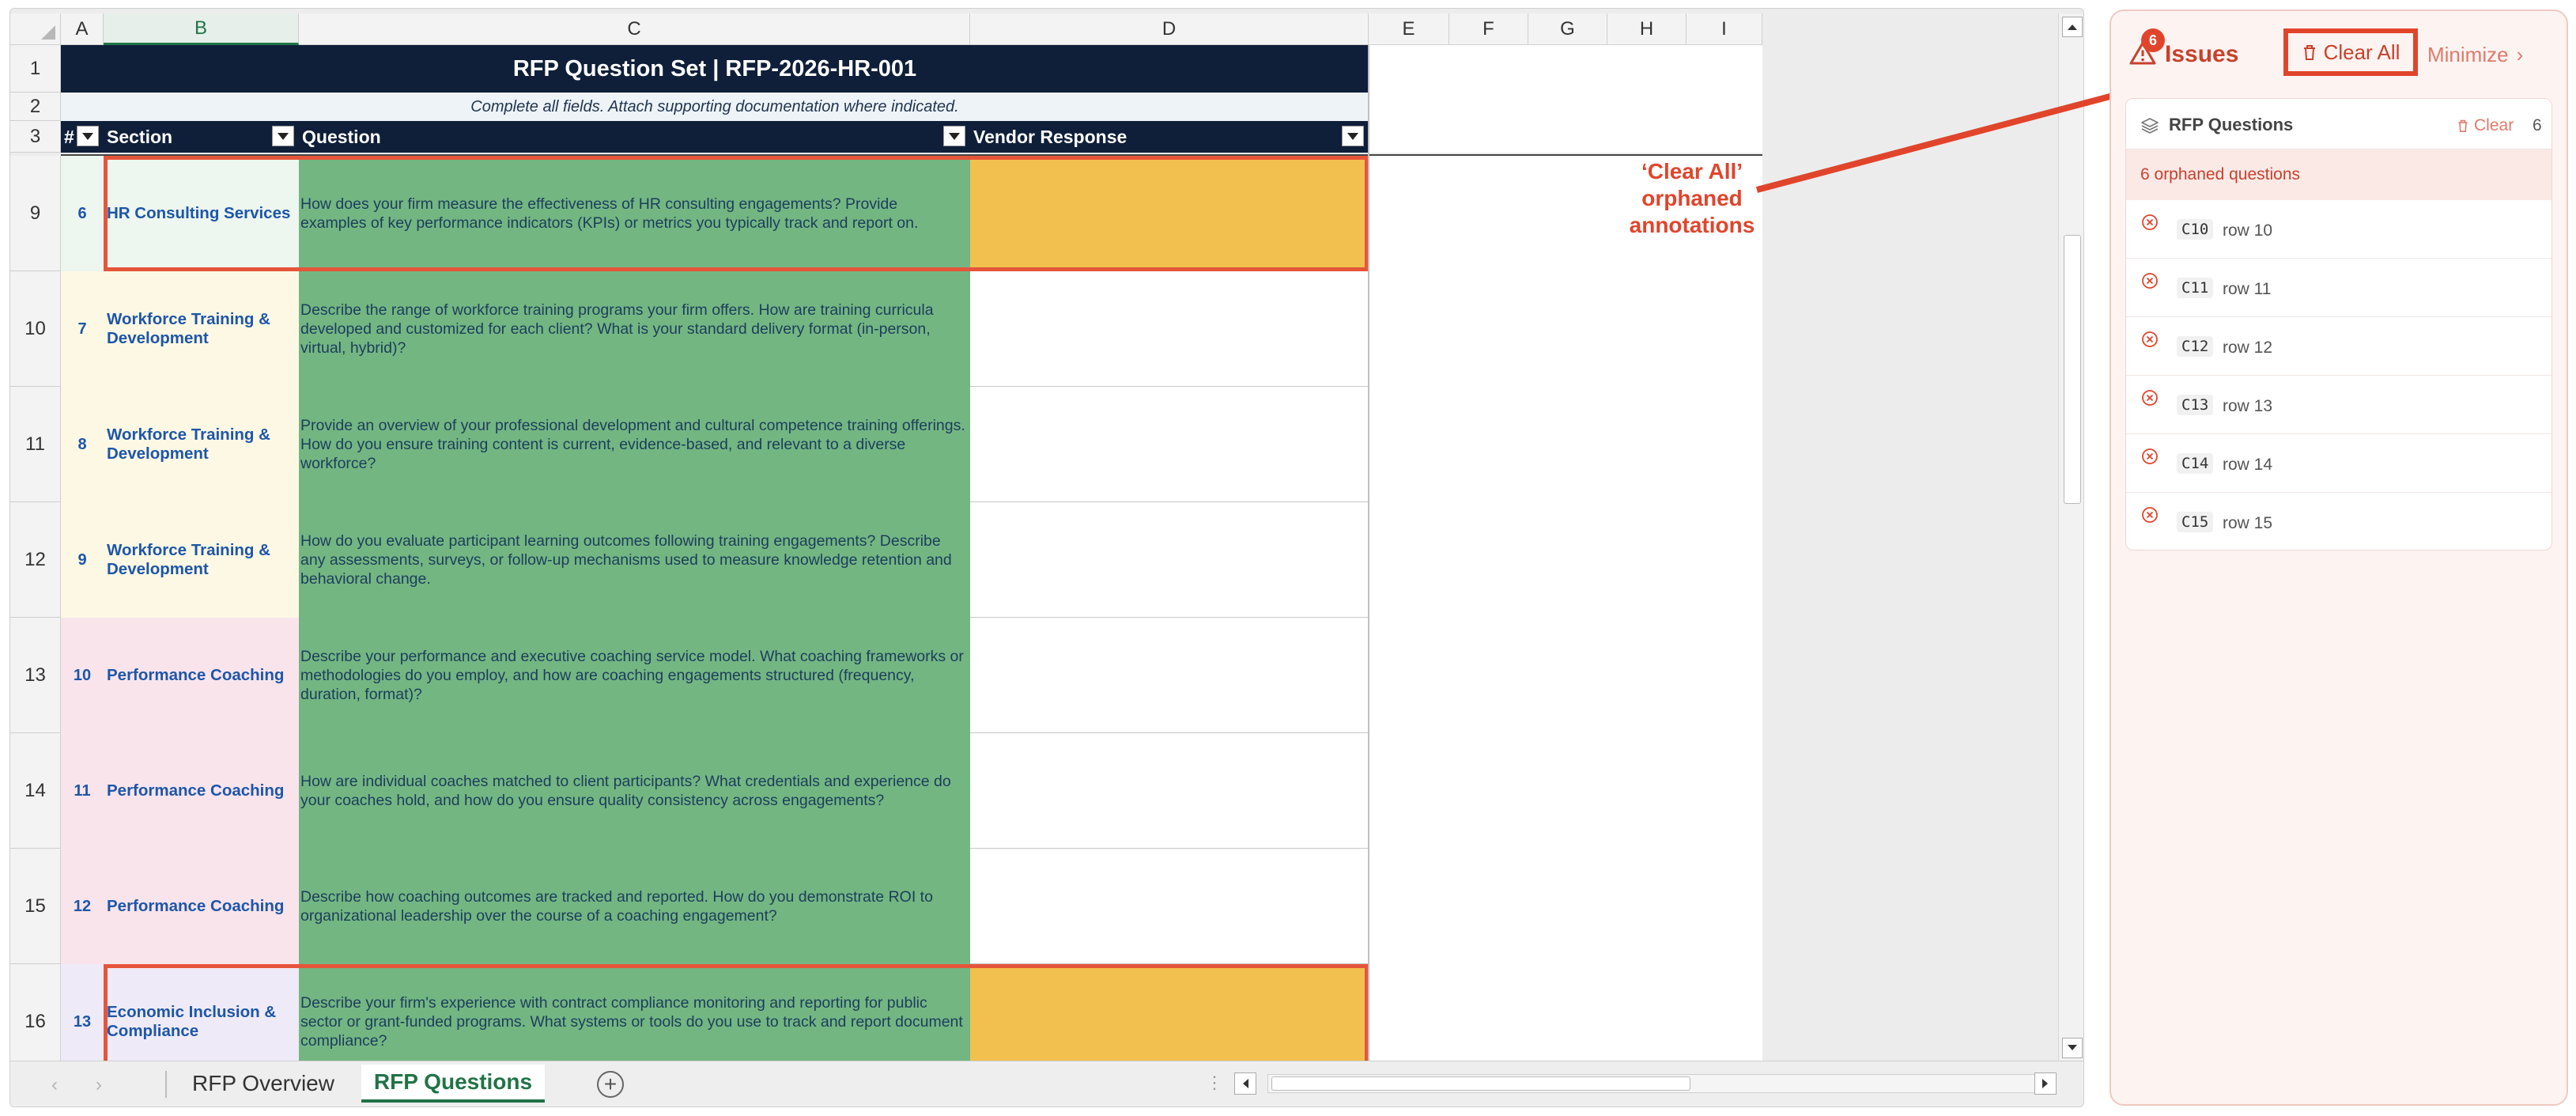  I want to click on select-all-corner, so click(35, 29).